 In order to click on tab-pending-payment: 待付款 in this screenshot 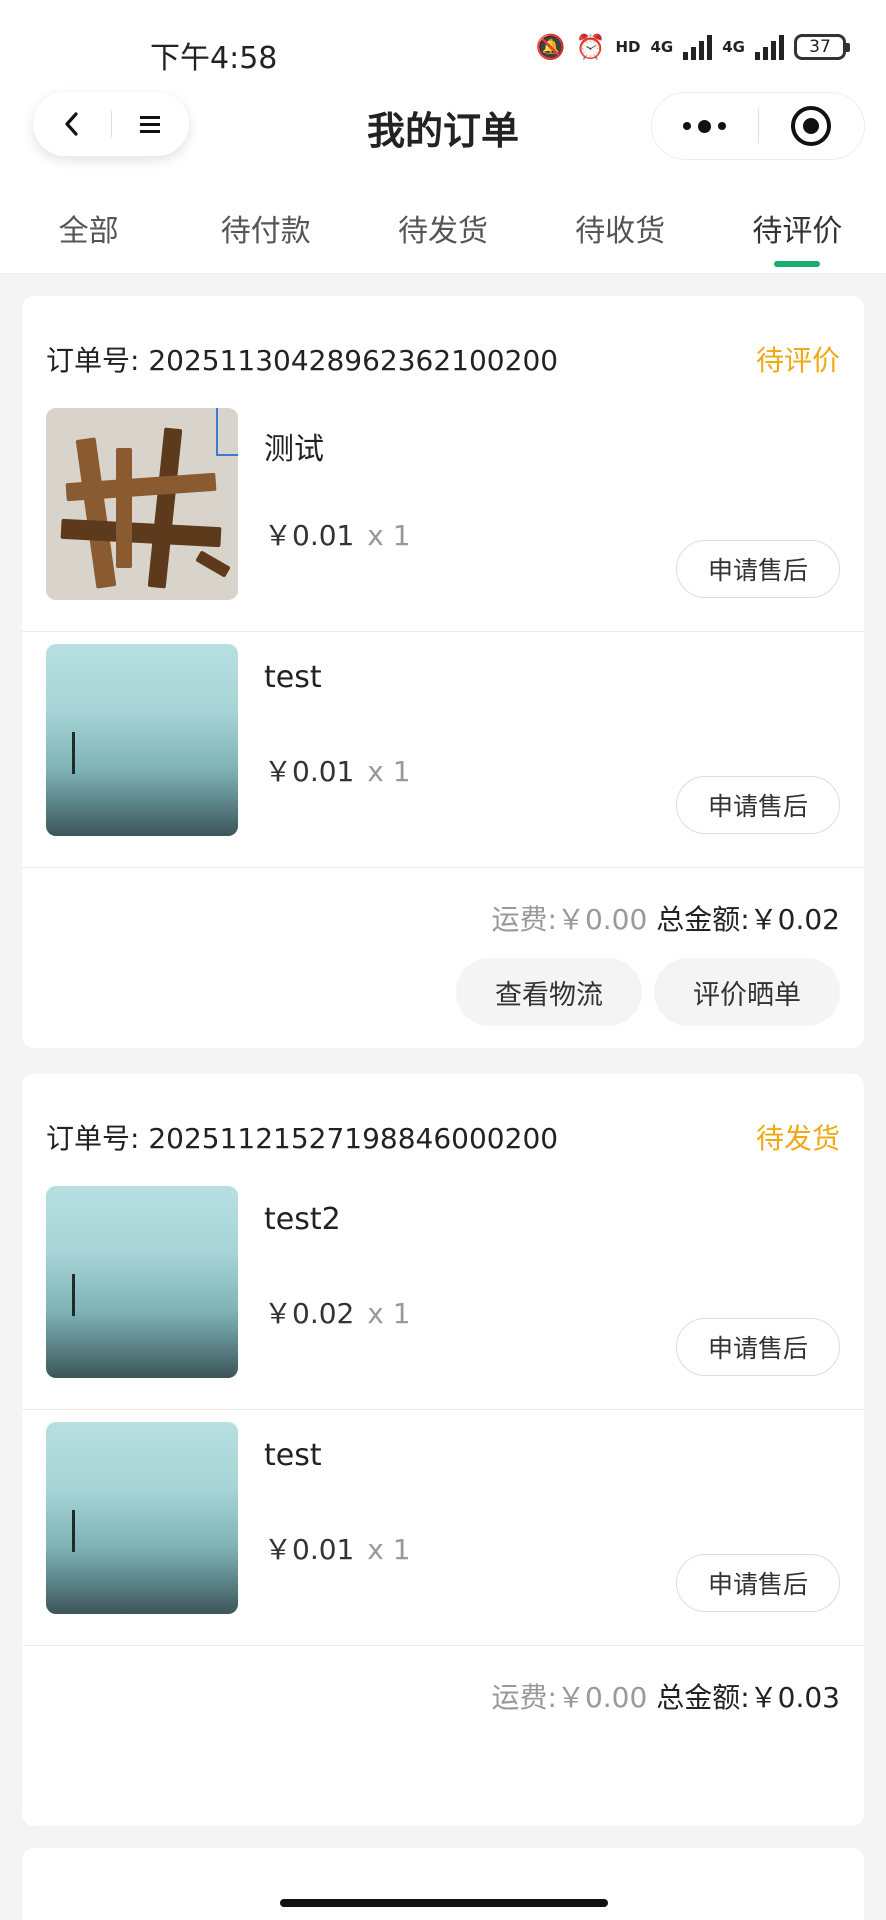, I will do `click(265, 235)`.